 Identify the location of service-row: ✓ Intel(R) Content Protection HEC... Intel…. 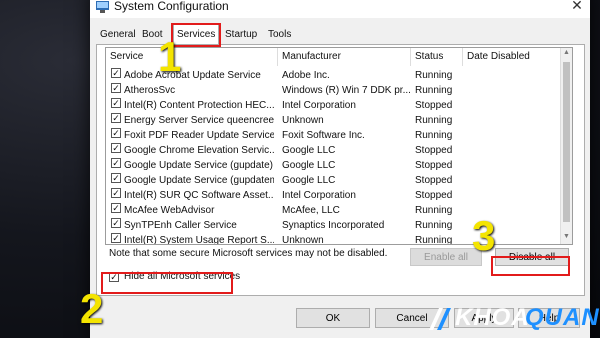
(333, 105).